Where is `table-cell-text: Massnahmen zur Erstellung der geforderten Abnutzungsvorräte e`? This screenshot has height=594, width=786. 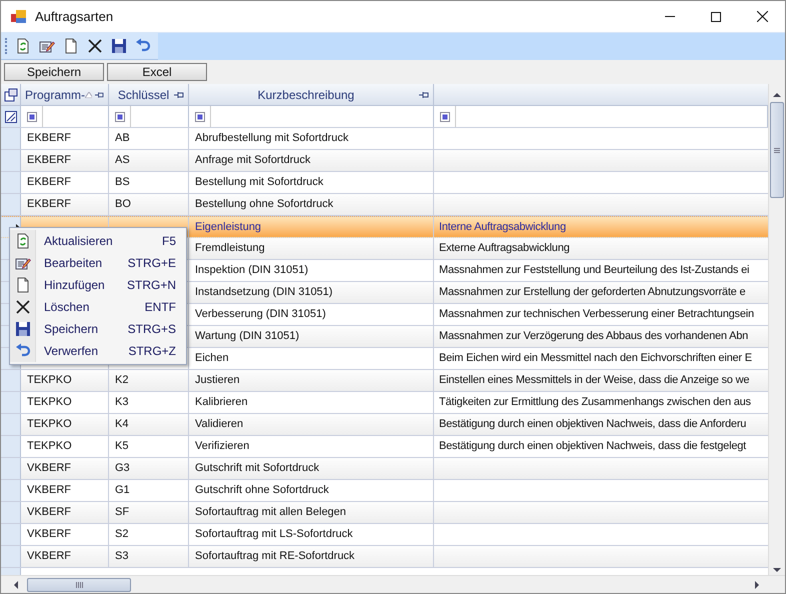 table-cell-text: Massnahmen zur Erstellung der geforderten Abnutzungsvorräte e is located at coordinates (592, 292).